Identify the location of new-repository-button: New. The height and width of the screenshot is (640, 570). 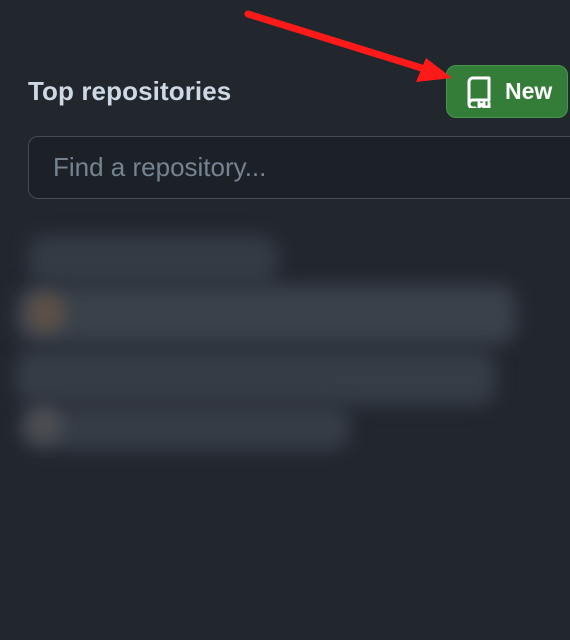
(507, 91).